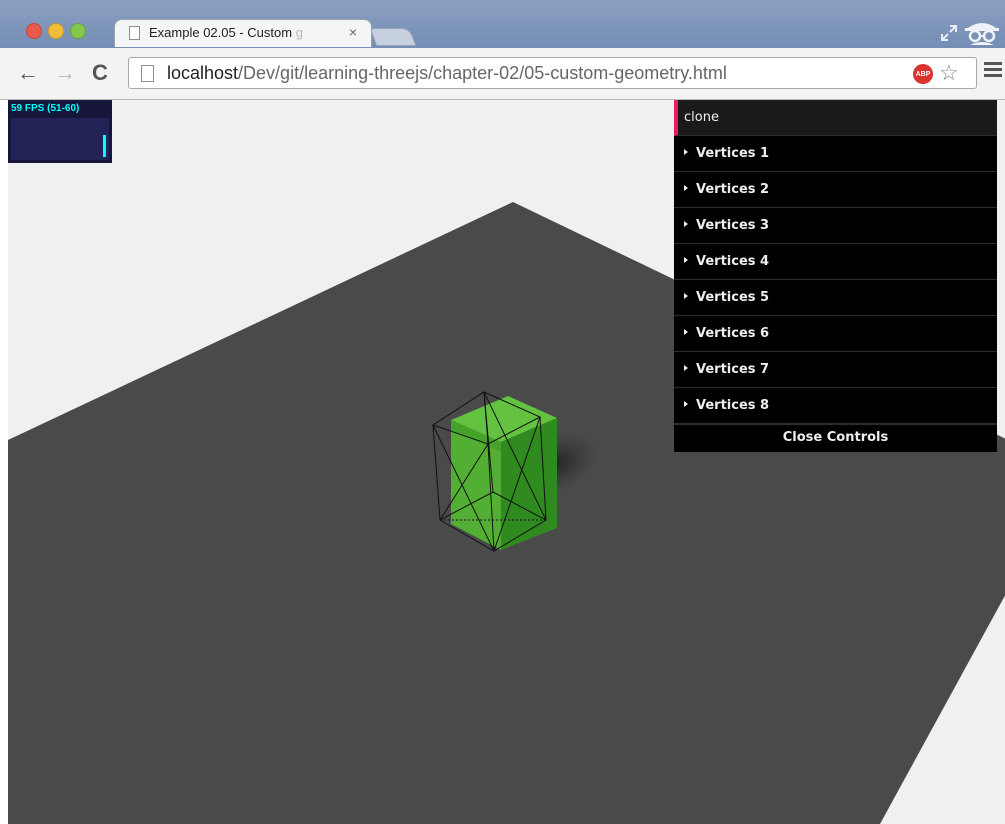 Image resolution: width=1005 pixels, height=824 pixels. Describe the element at coordinates (993, 71) in the screenshot. I see `menu-icon` at that location.